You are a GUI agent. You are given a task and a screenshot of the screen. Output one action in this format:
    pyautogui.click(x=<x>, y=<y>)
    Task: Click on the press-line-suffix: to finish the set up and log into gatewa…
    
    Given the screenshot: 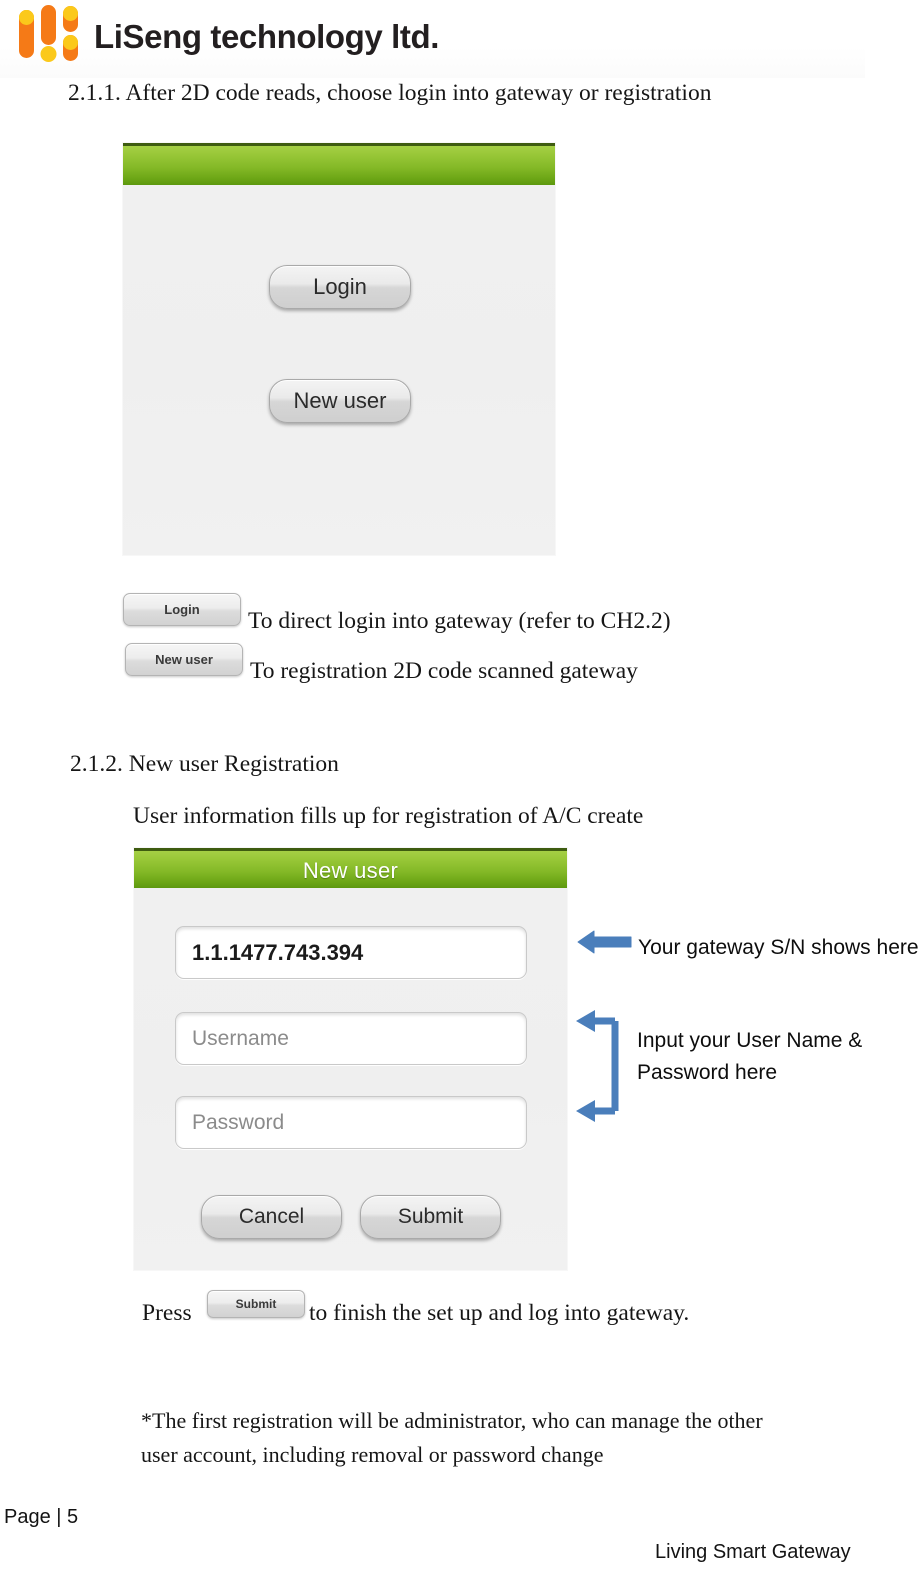 What is the action you would take?
    pyautogui.click(x=499, y=1313)
    